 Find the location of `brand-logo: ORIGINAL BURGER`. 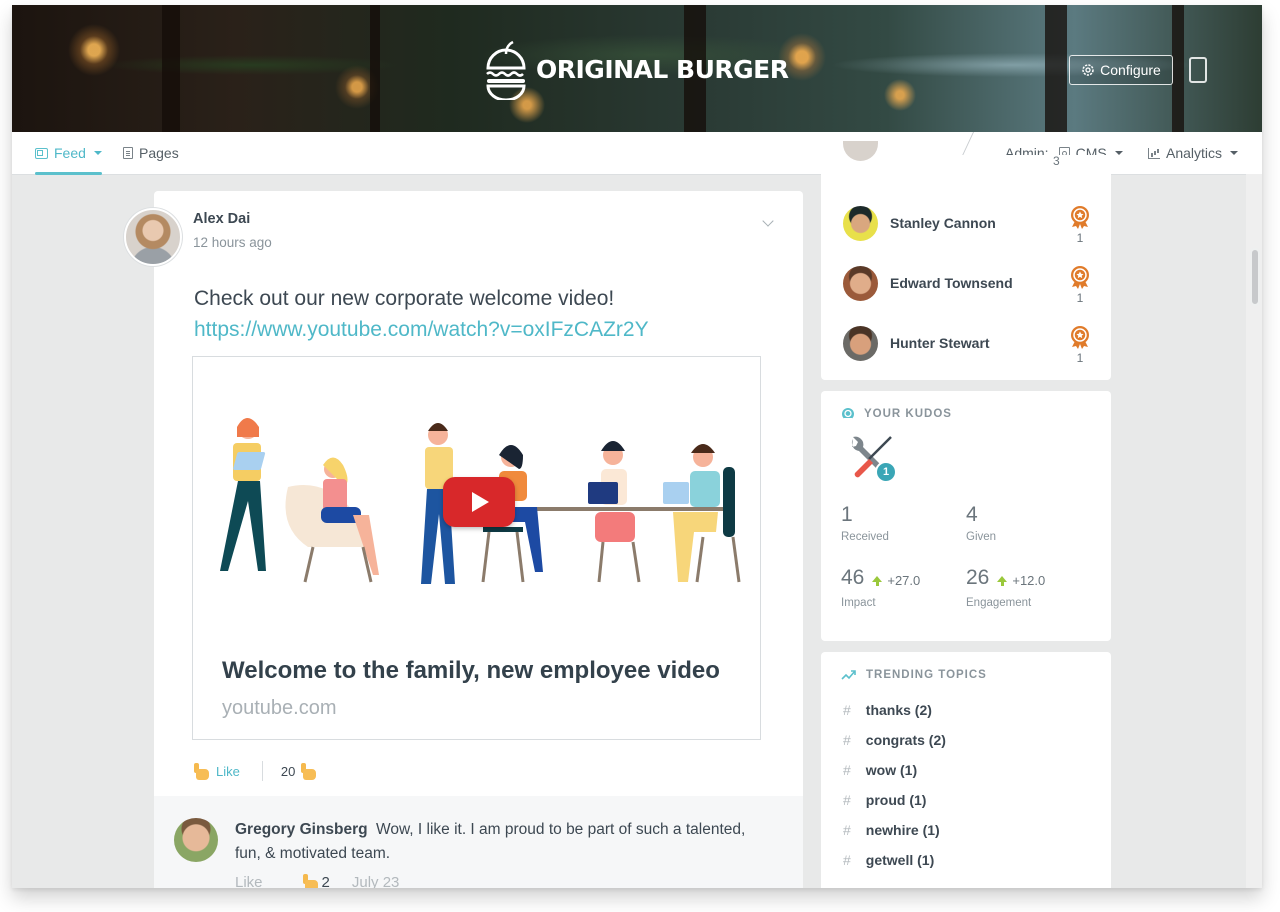

brand-logo: ORIGINAL BURGER is located at coordinates (636, 69).